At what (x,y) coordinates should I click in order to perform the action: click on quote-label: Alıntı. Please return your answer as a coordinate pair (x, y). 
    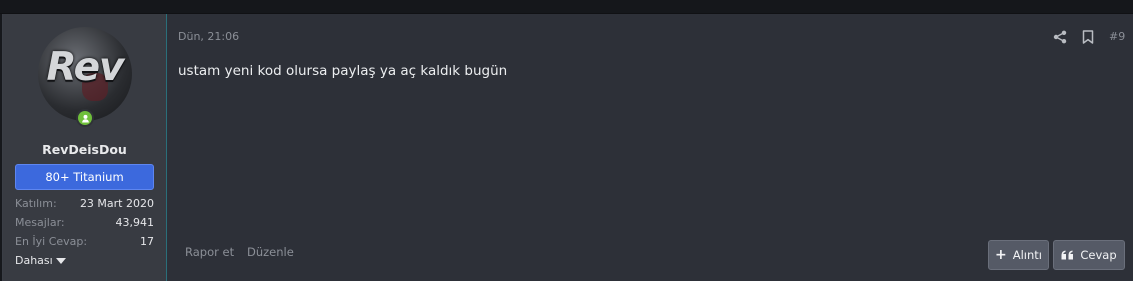
    Looking at the image, I should click on (1027, 255).